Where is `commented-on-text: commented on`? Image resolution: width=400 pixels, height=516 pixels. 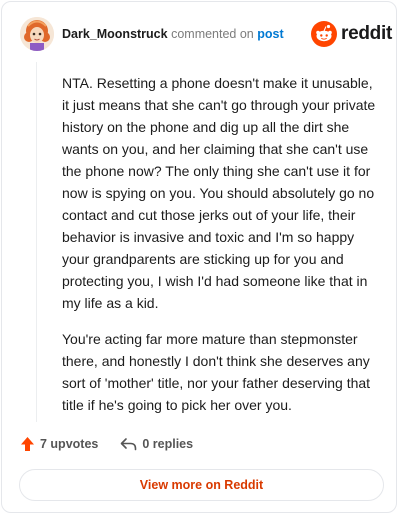 commented-on-text: commented on is located at coordinates (212, 34).